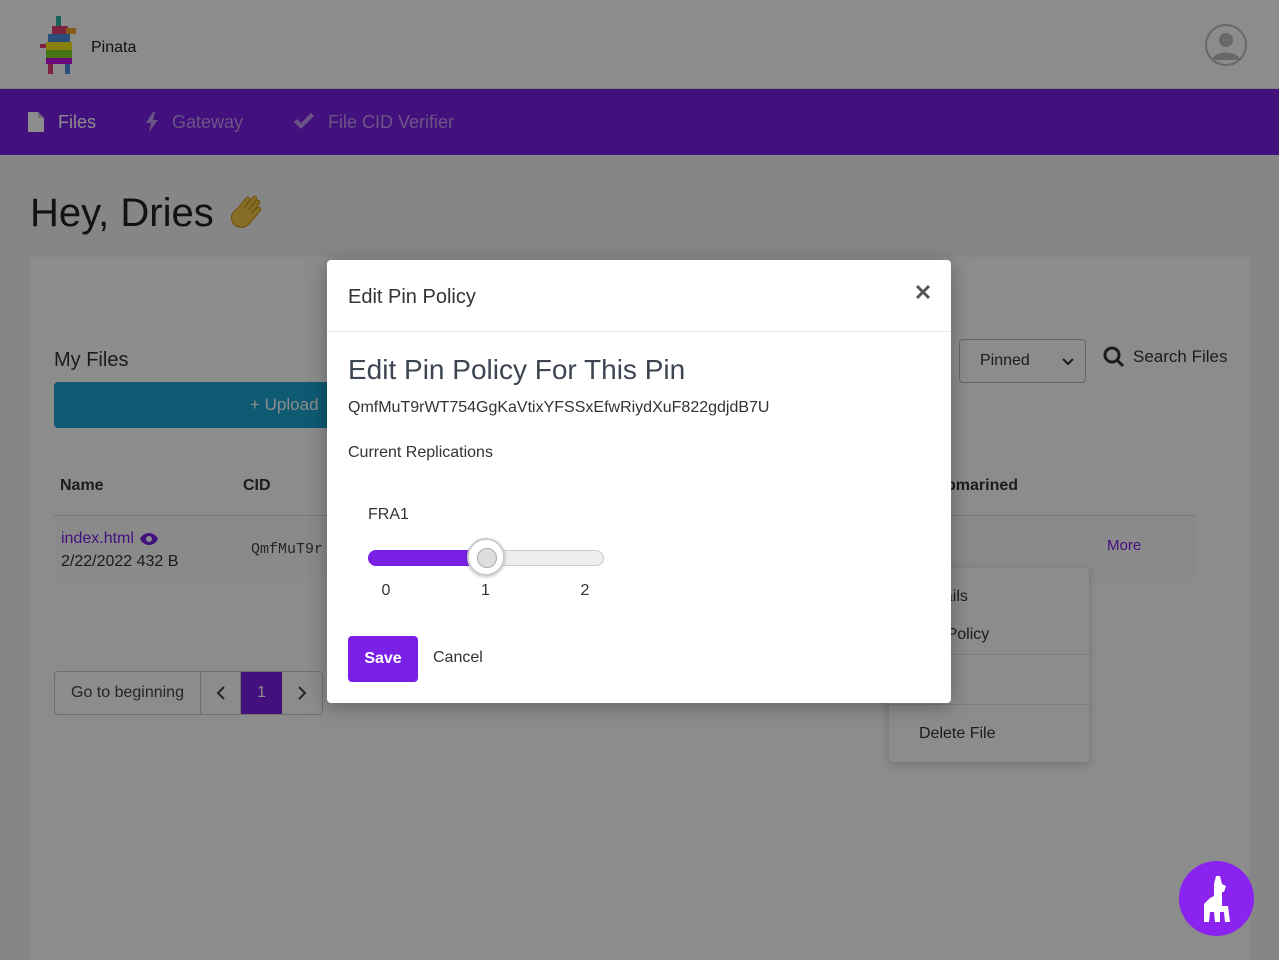 The height and width of the screenshot is (960, 1279). Describe the element at coordinates (485, 590) in the screenshot. I see `slider-tick-label: 1` at that location.